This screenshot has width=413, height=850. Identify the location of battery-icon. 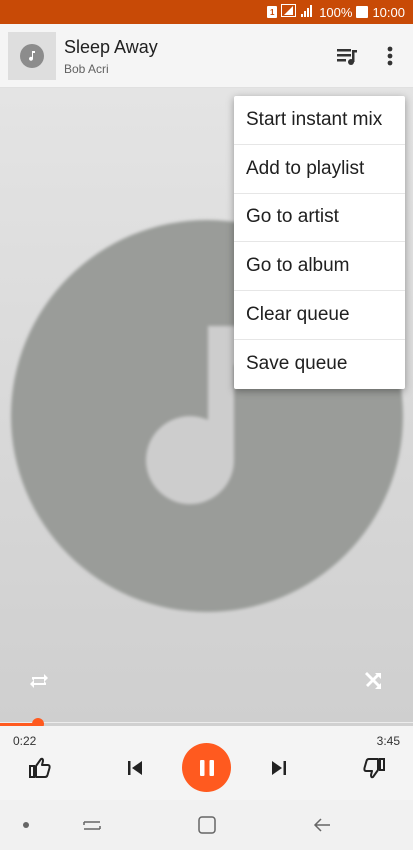
(362, 12).